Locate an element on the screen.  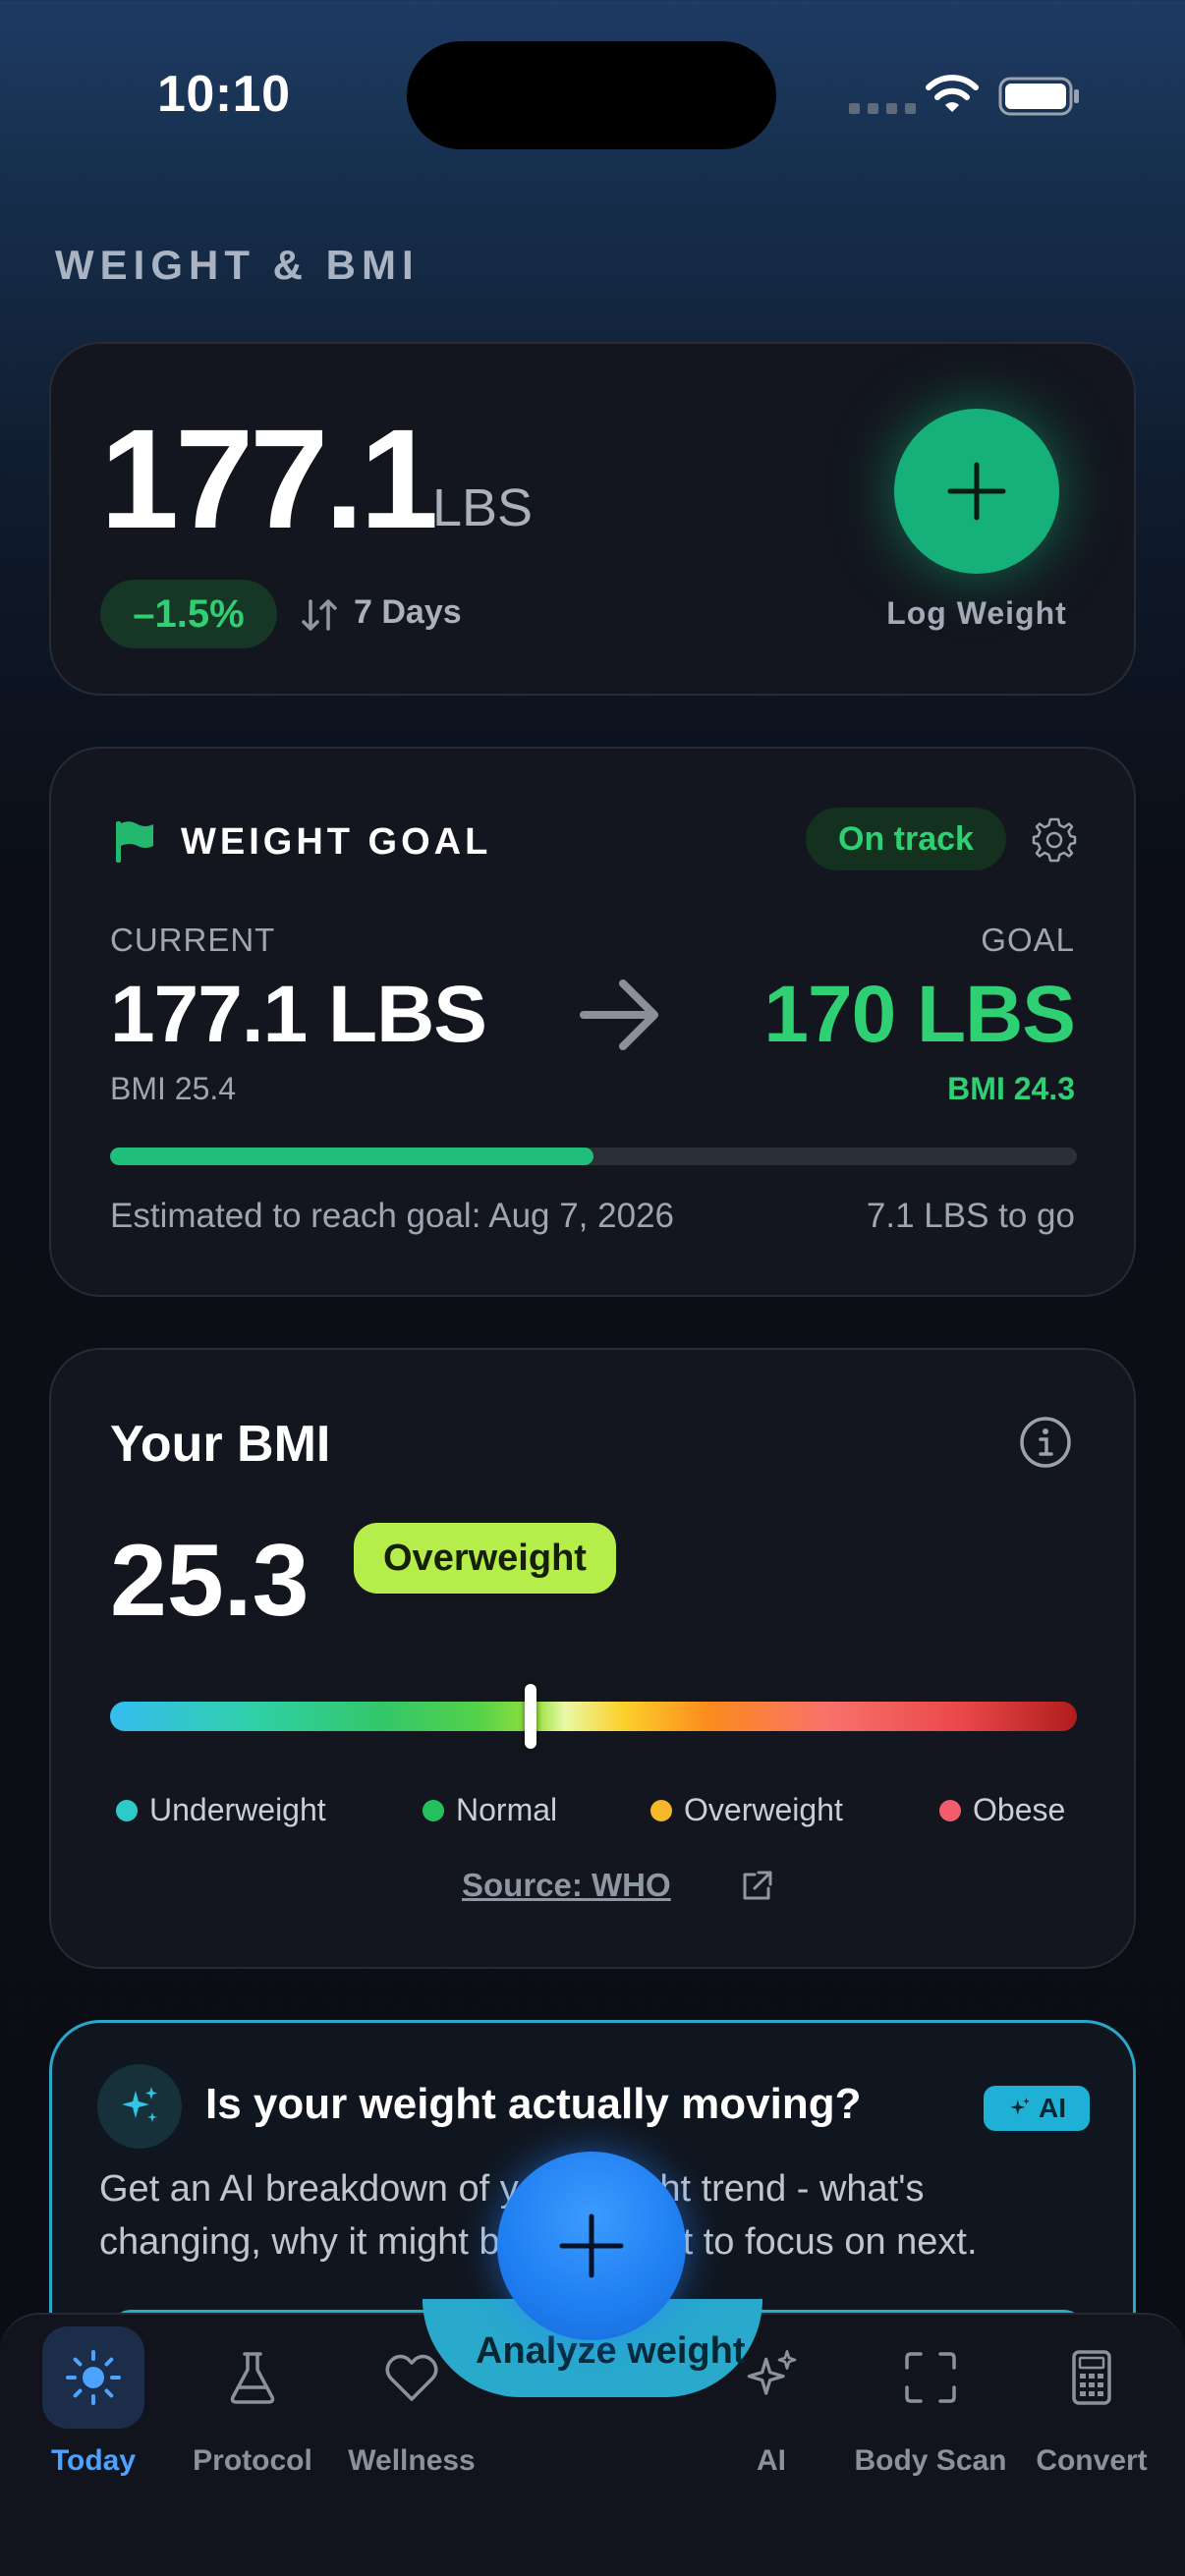
legend-obese: Obese is located at coordinates (1002, 1810).